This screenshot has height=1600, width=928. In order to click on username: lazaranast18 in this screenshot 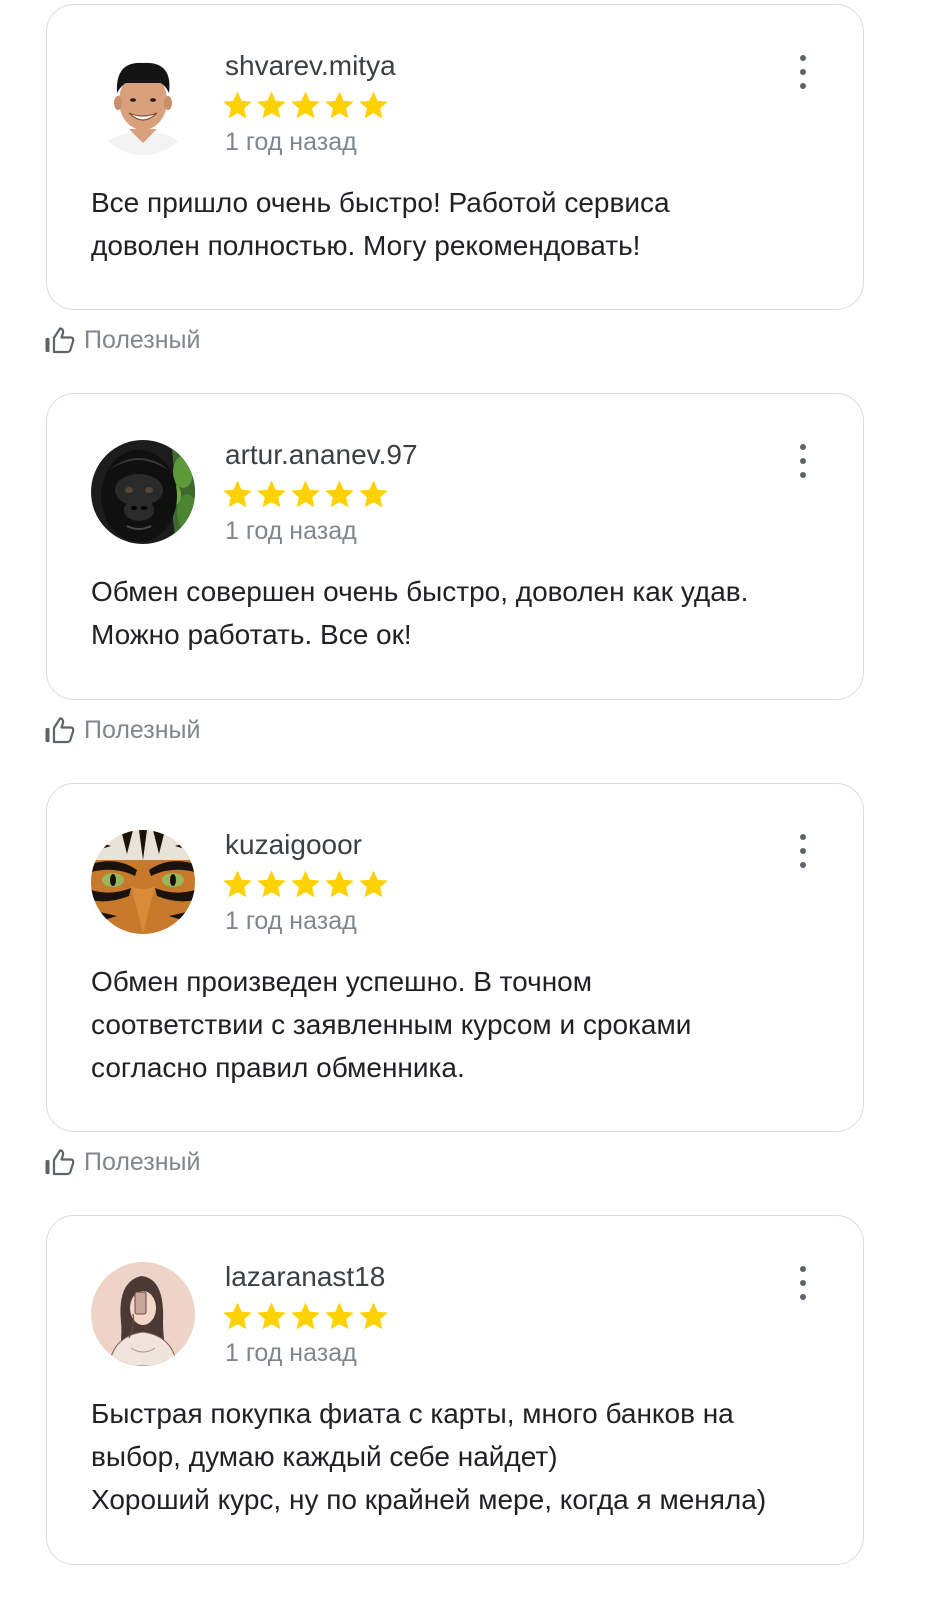, I will do `click(305, 1276)`.